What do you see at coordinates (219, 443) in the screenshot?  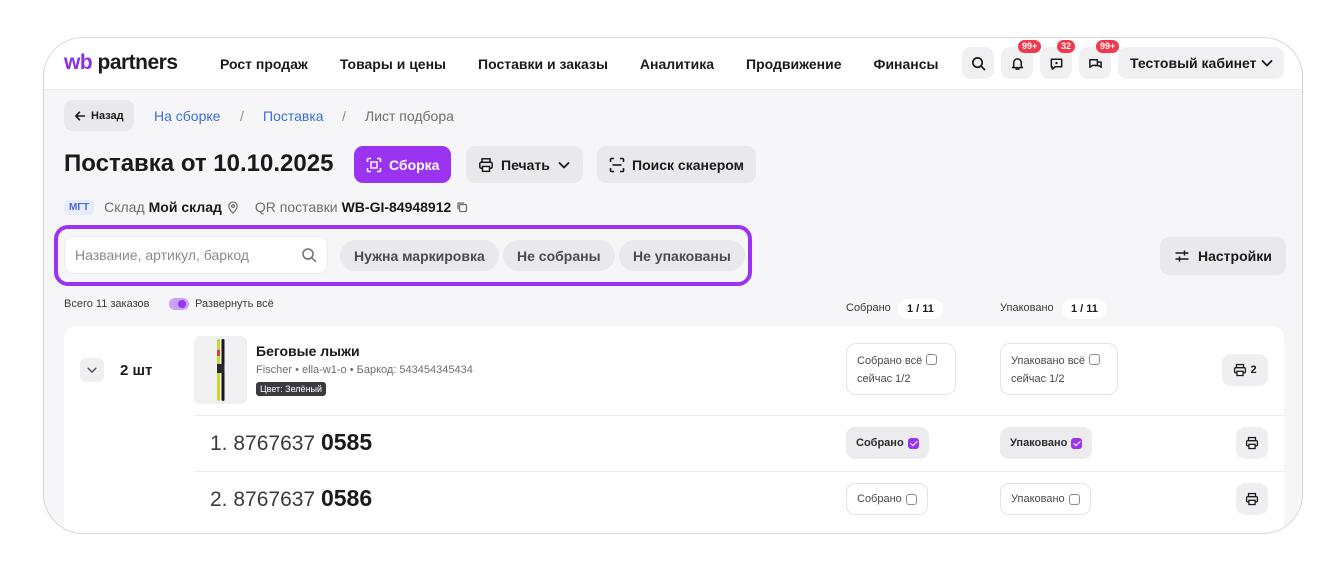 I see `item-index: 1.` at bounding box center [219, 443].